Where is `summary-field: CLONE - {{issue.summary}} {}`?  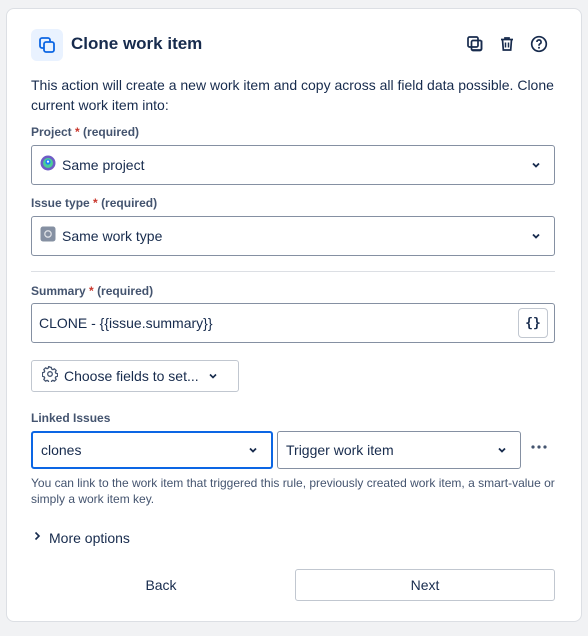
summary-field: CLONE - {{issue.summary}} {} is located at coordinates (293, 323).